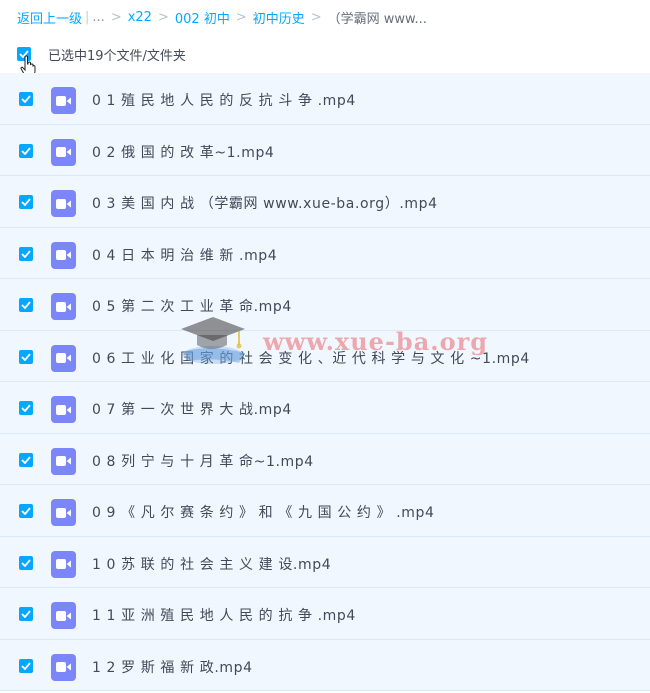  Describe the element at coordinates (325, 305) in the screenshot. I see `file-row: 0 5 第 二 次 工 业 革 命.mp4` at that location.